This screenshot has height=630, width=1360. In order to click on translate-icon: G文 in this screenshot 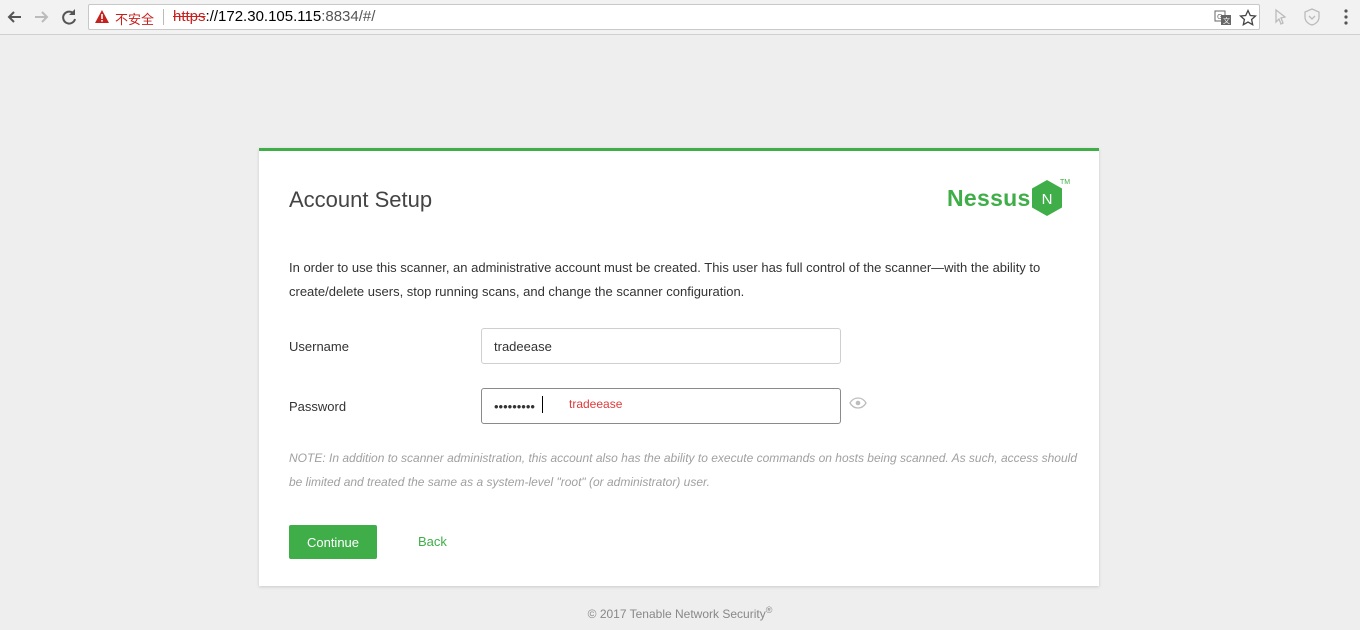, I will do `click(1223, 18)`.